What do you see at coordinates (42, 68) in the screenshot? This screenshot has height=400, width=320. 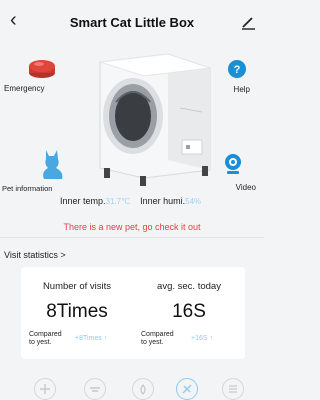 I see `emergency-button` at bounding box center [42, 68].